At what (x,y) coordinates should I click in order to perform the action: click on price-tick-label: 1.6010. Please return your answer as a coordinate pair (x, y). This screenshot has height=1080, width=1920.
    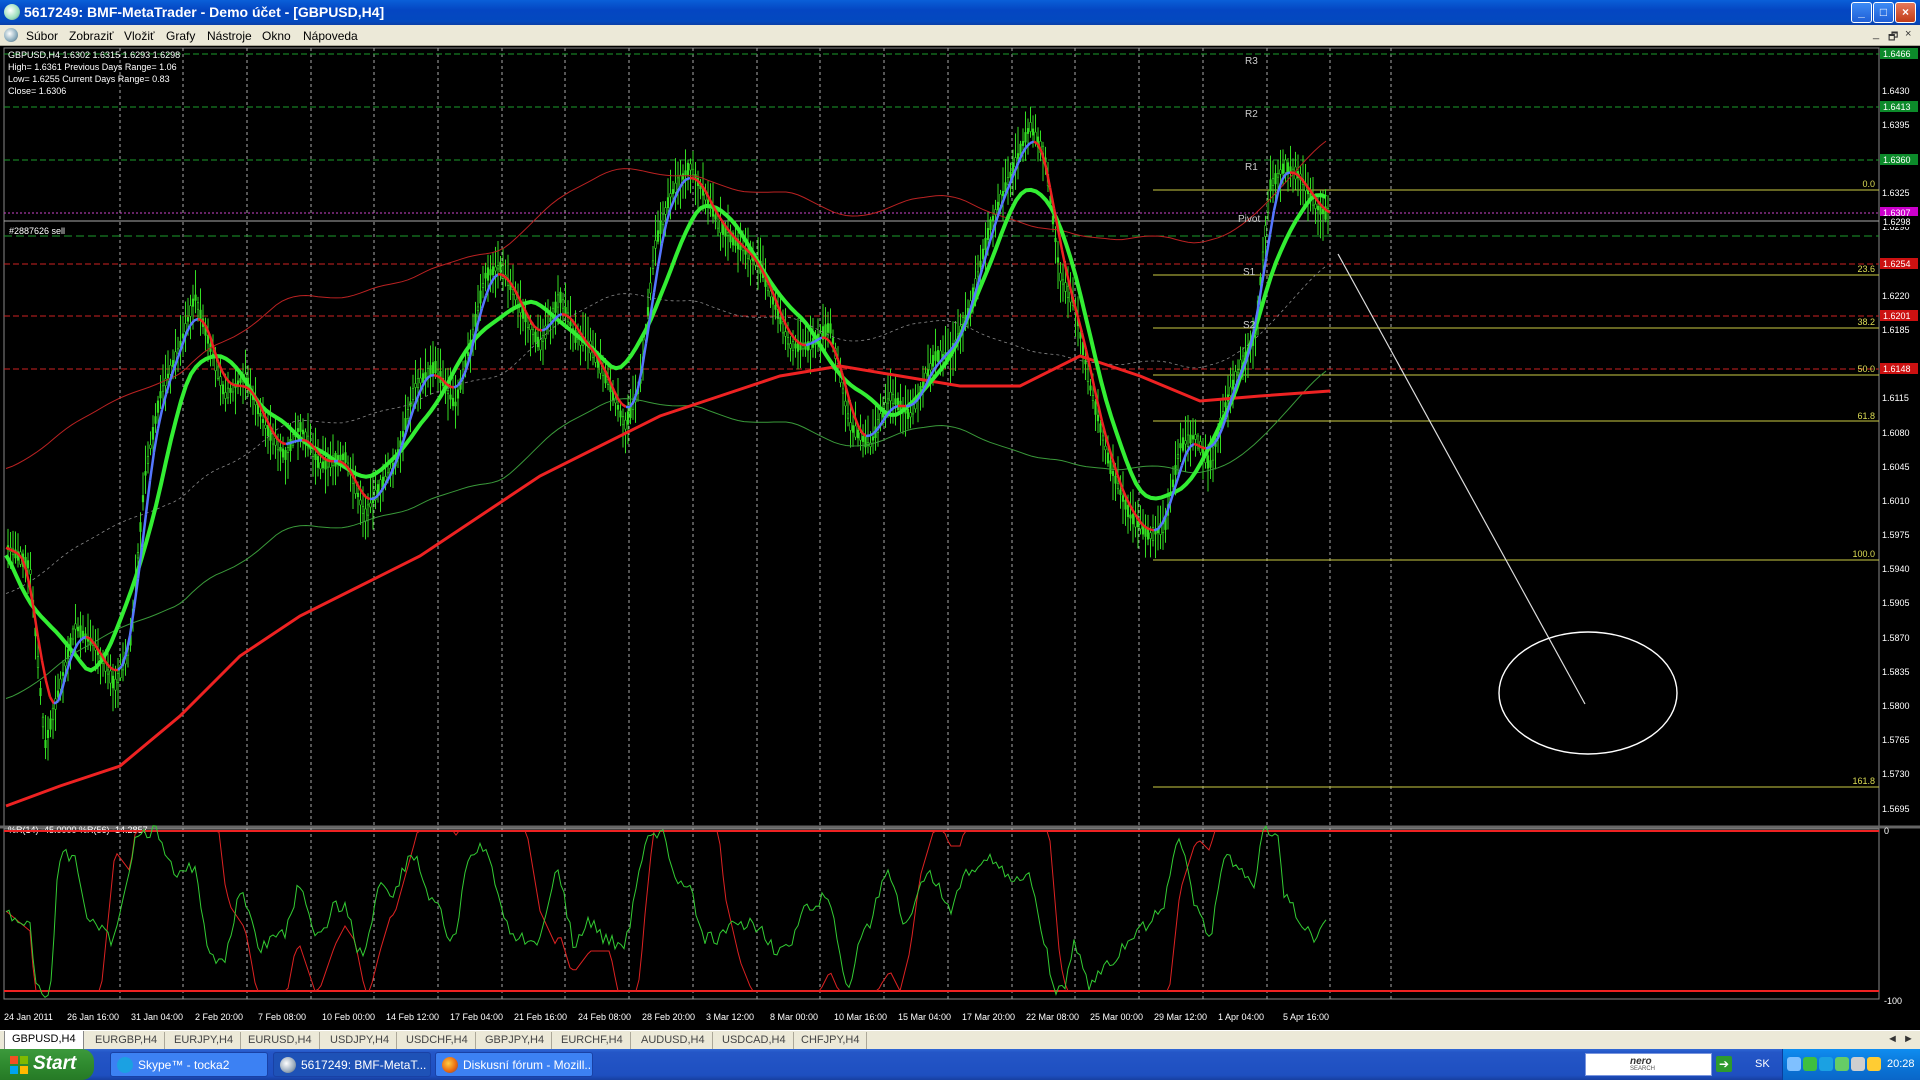
    Looking at the image, I should click on (1896, 501).